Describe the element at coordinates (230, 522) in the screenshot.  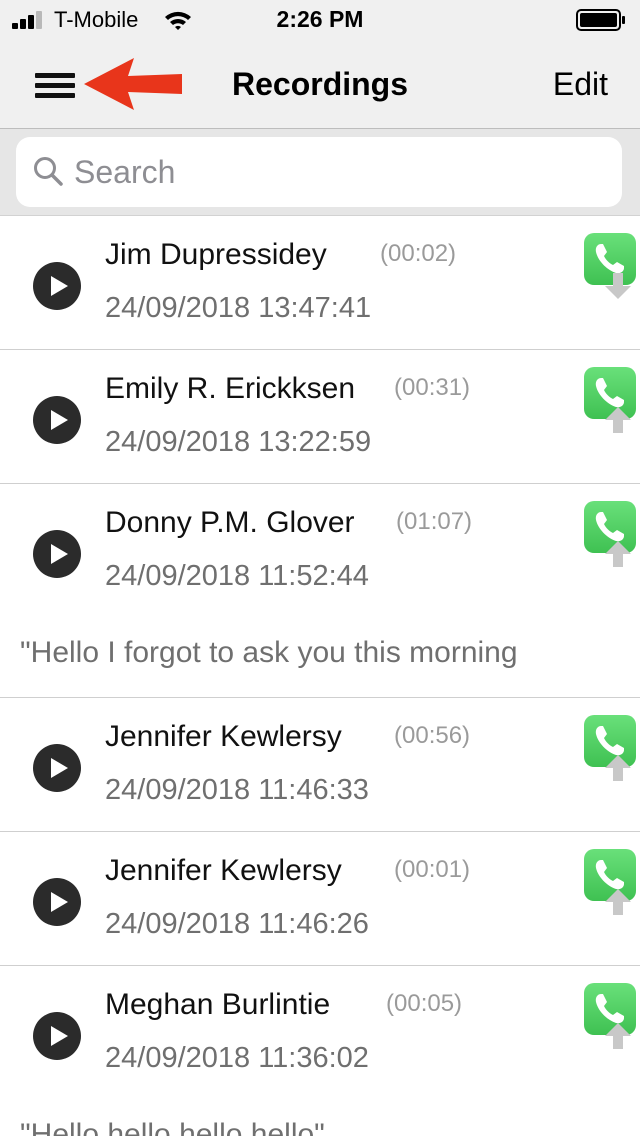
I see `contact-name: Donny P.M. Glover` at that location.